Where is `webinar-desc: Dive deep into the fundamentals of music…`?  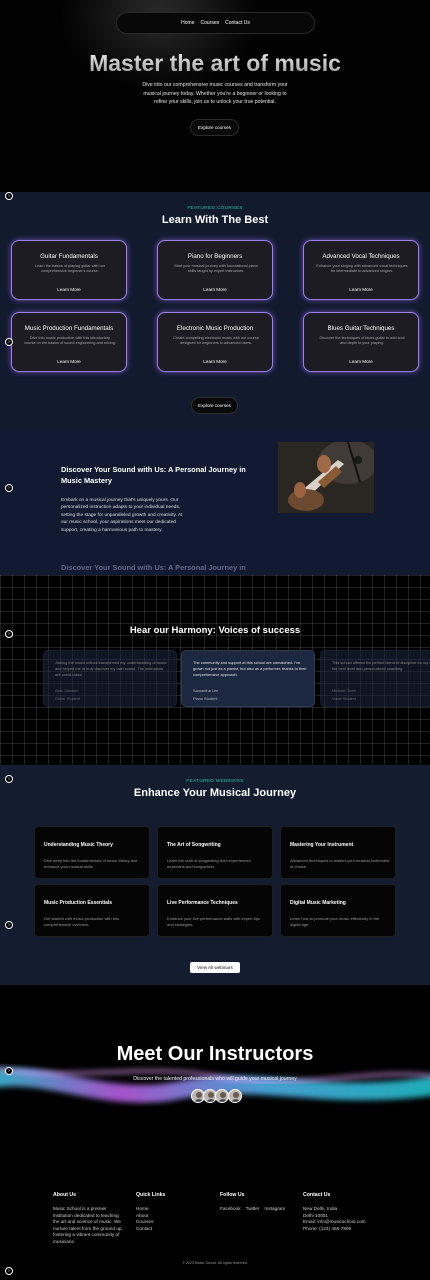
webinar-desc: Dive deep into the fundamentals of music… is located at coordinates (91, 863).